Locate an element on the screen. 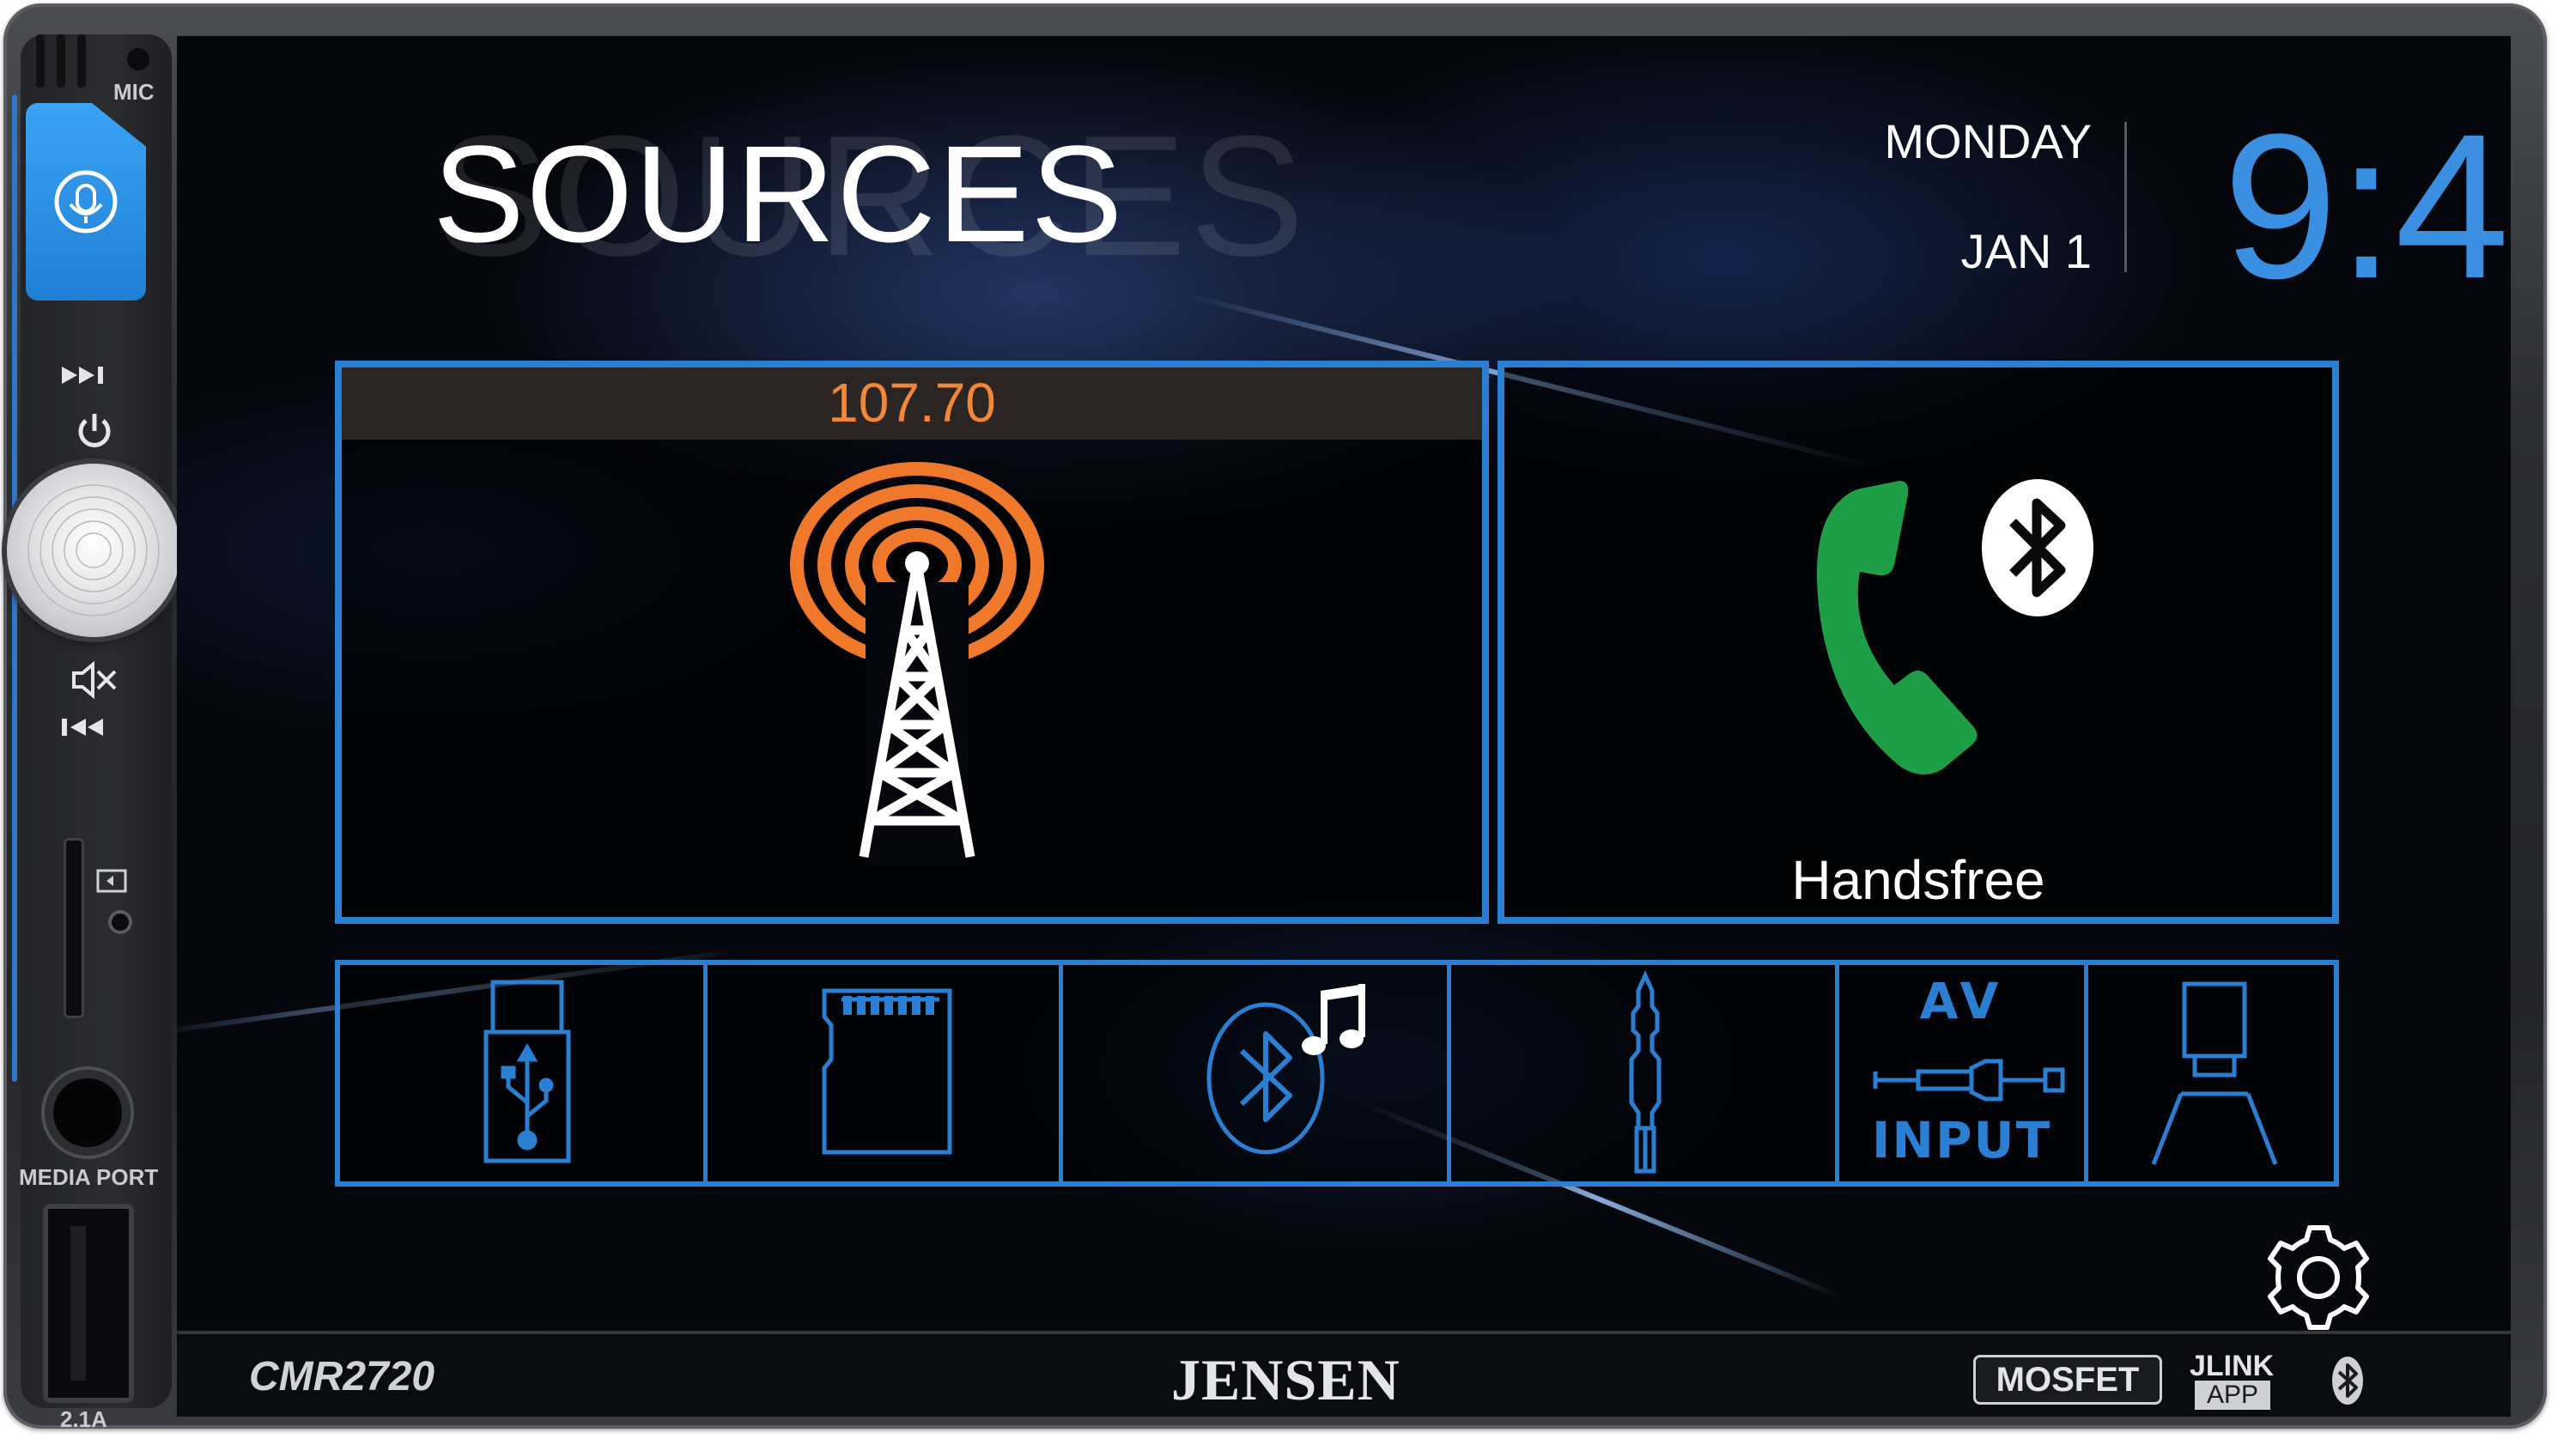 The image size is (2576, 1451). voice-button is located at coordinates (86, 202).